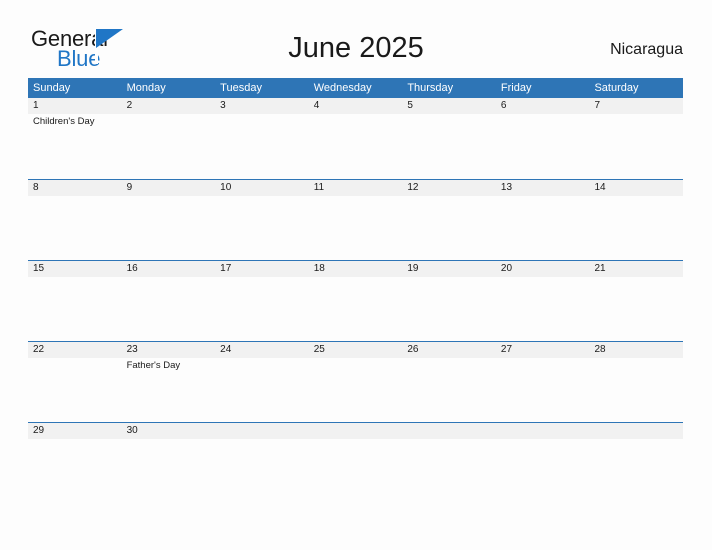  What do you see at coordinates (449, 301) in the screenshot?
I see `calendar-day-cell: 19` at bounding box center [449, 301].